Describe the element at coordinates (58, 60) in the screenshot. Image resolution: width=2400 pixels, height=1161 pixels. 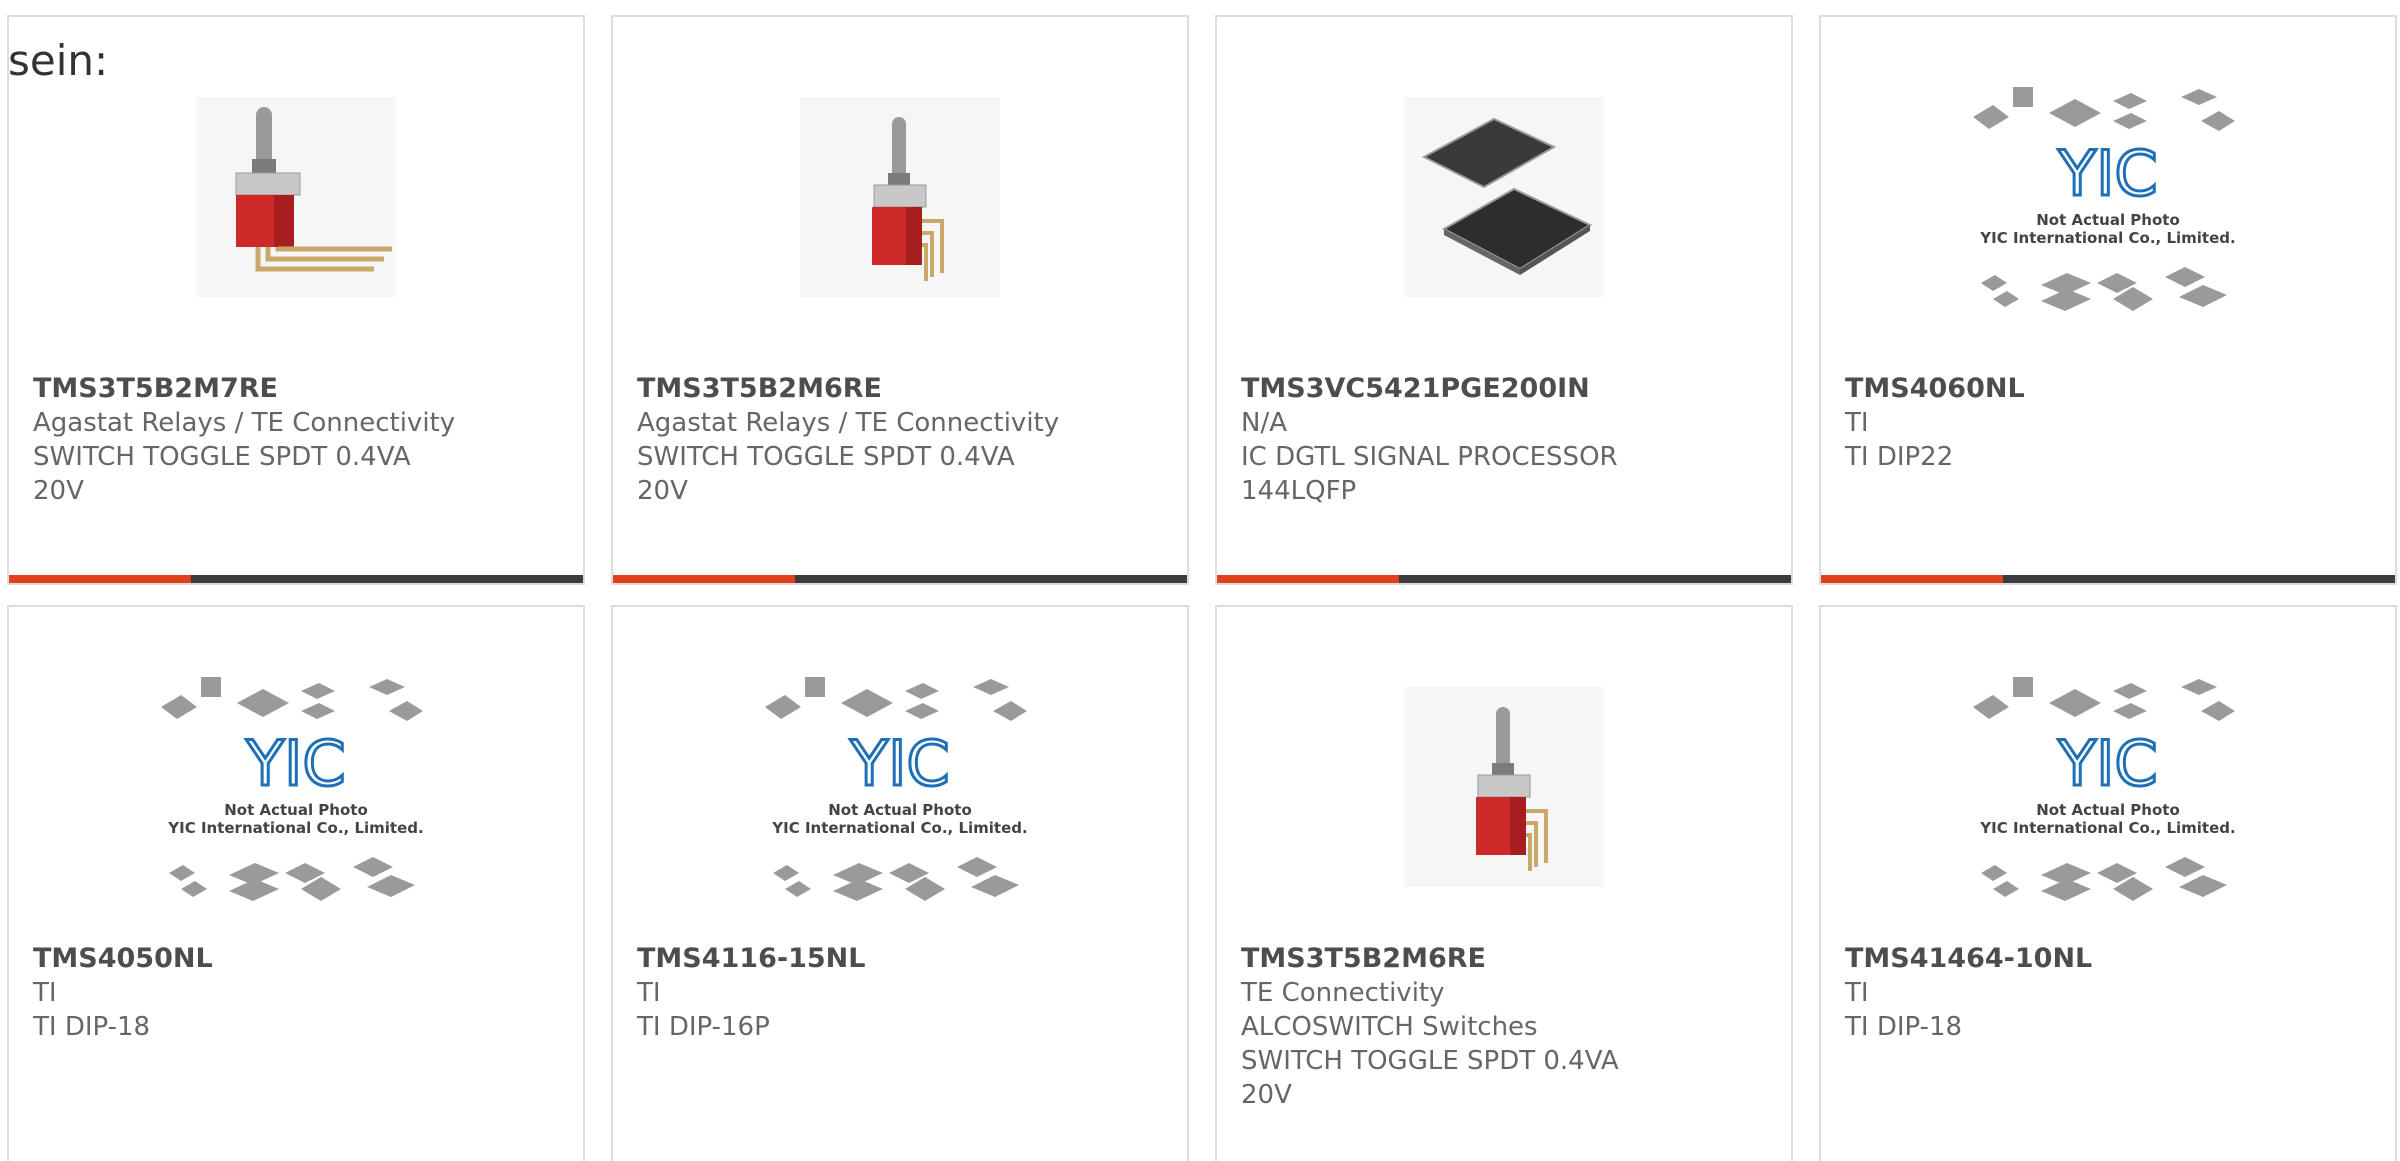
I see `intro-text: sein:` at that location.